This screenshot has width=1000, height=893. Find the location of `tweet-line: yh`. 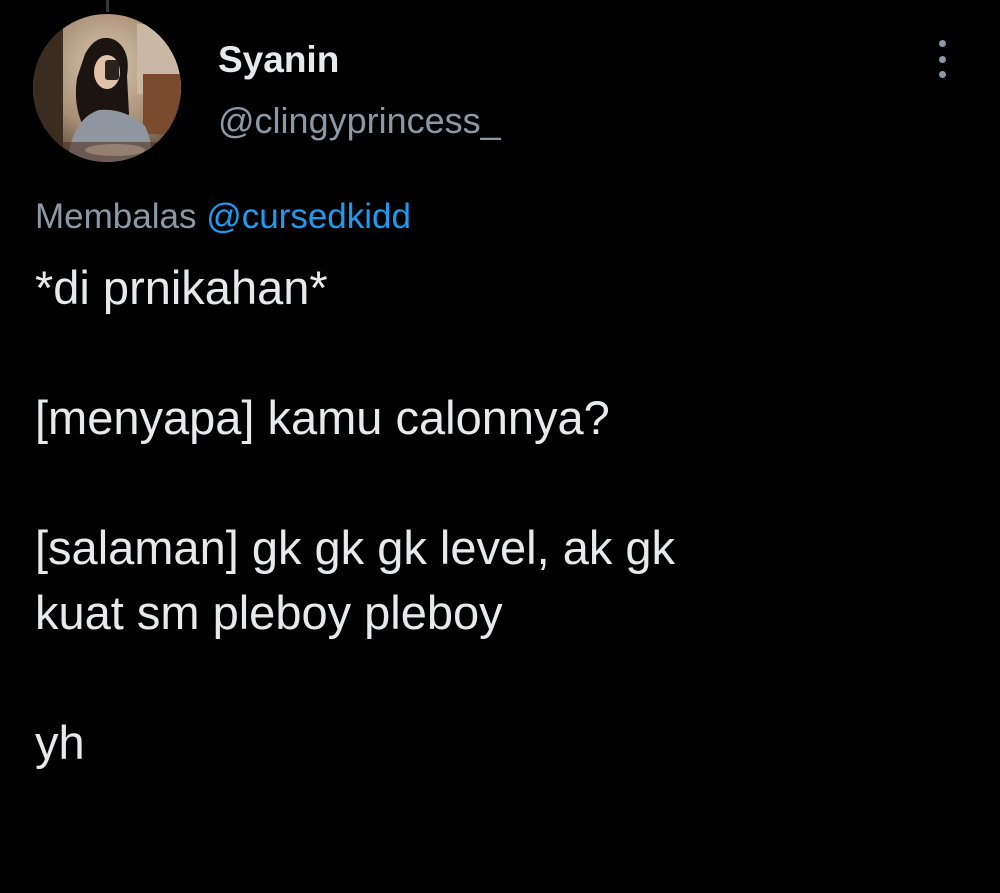

tweet-line: yh is located at coordinates (60, 742).